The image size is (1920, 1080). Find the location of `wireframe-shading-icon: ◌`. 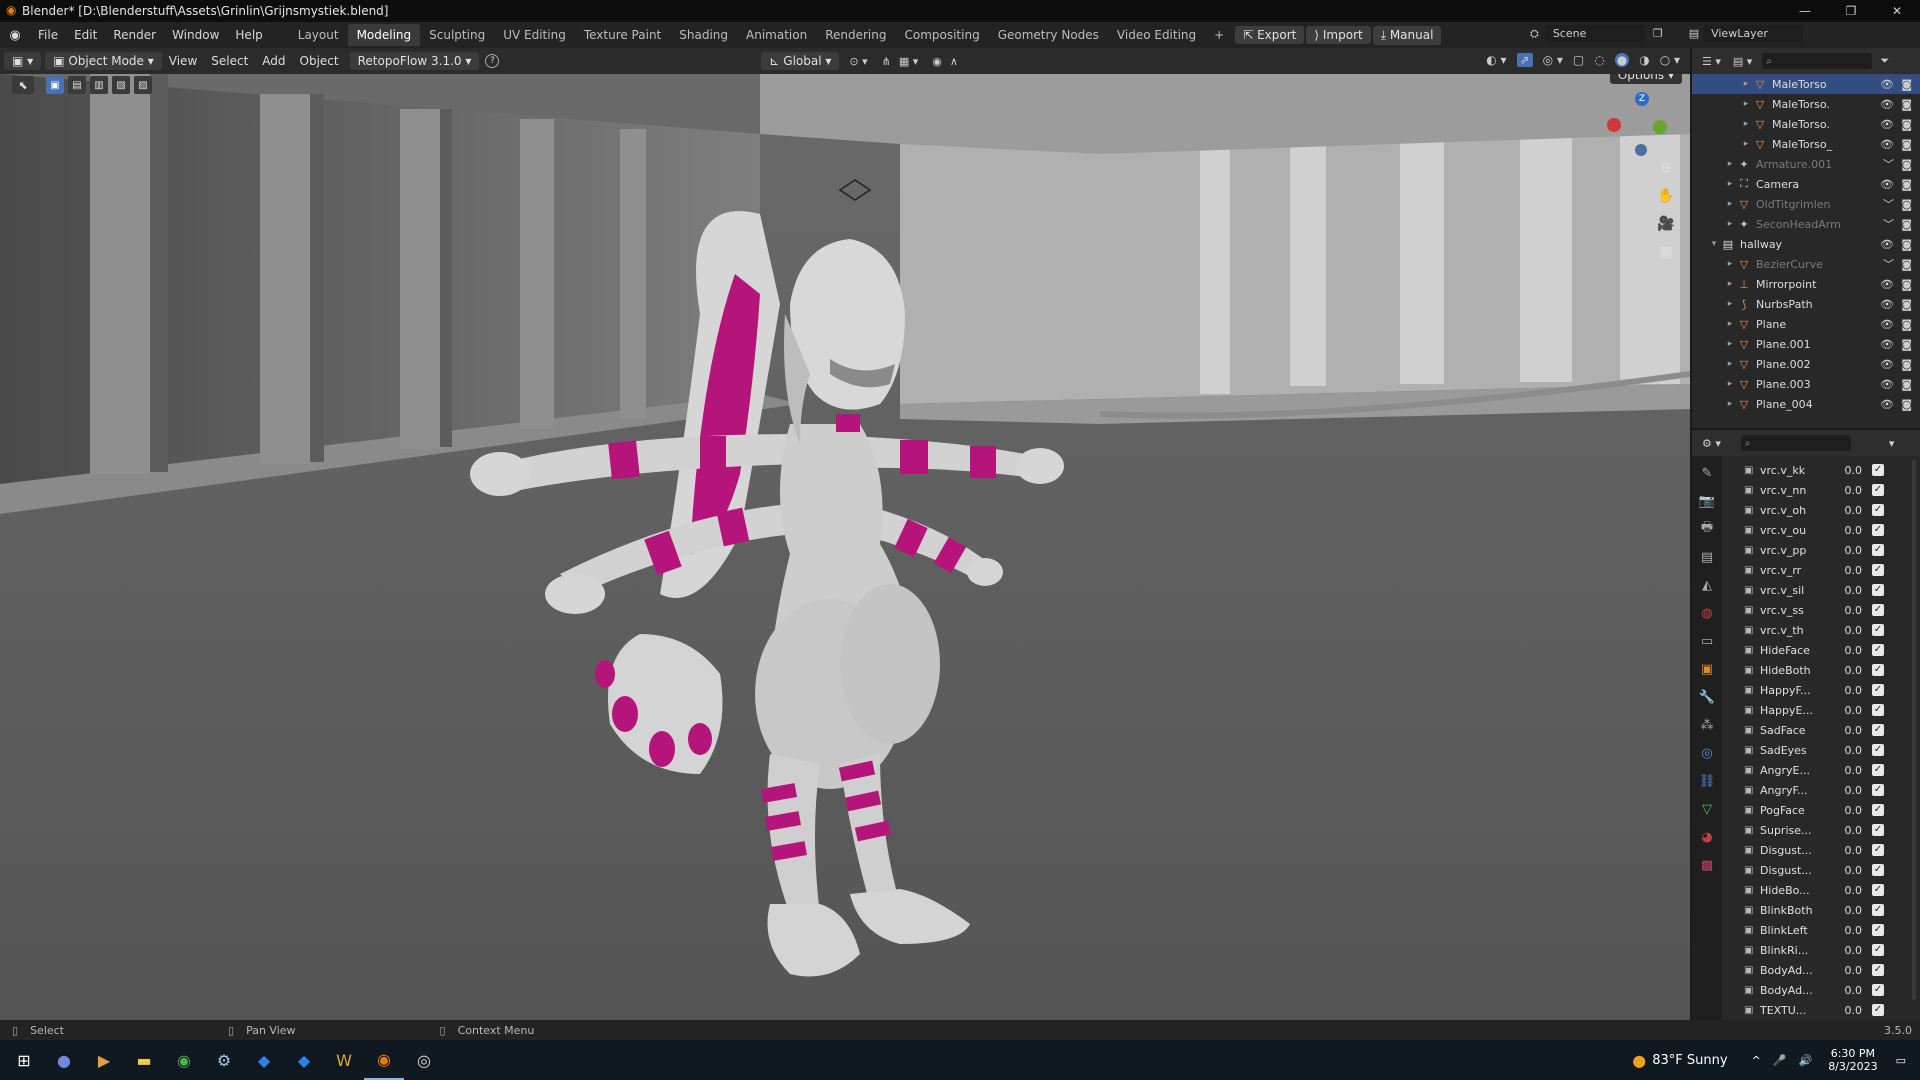

wireframe-shading-icon: ◌ is located at coordinates (1599, 60).